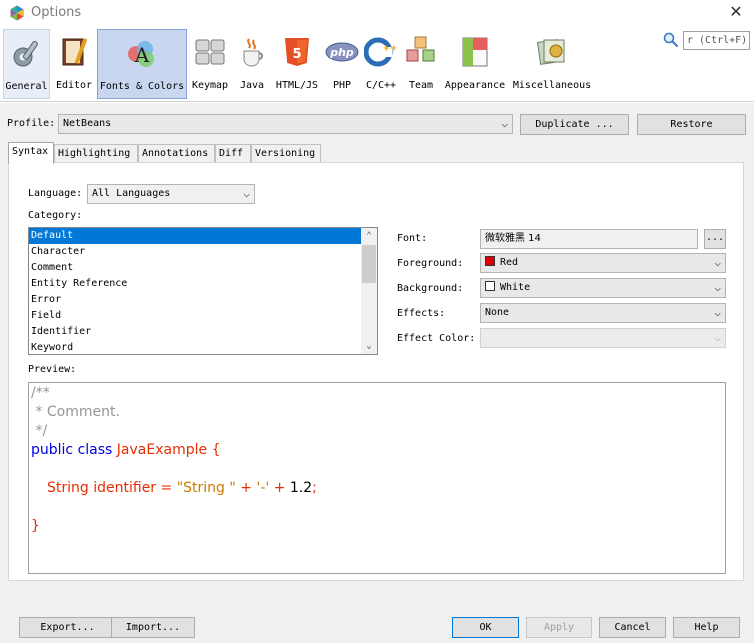 This screenshot has width=754, height=643. I want to click on effect-color-select: ⌵, so click(603, 338).